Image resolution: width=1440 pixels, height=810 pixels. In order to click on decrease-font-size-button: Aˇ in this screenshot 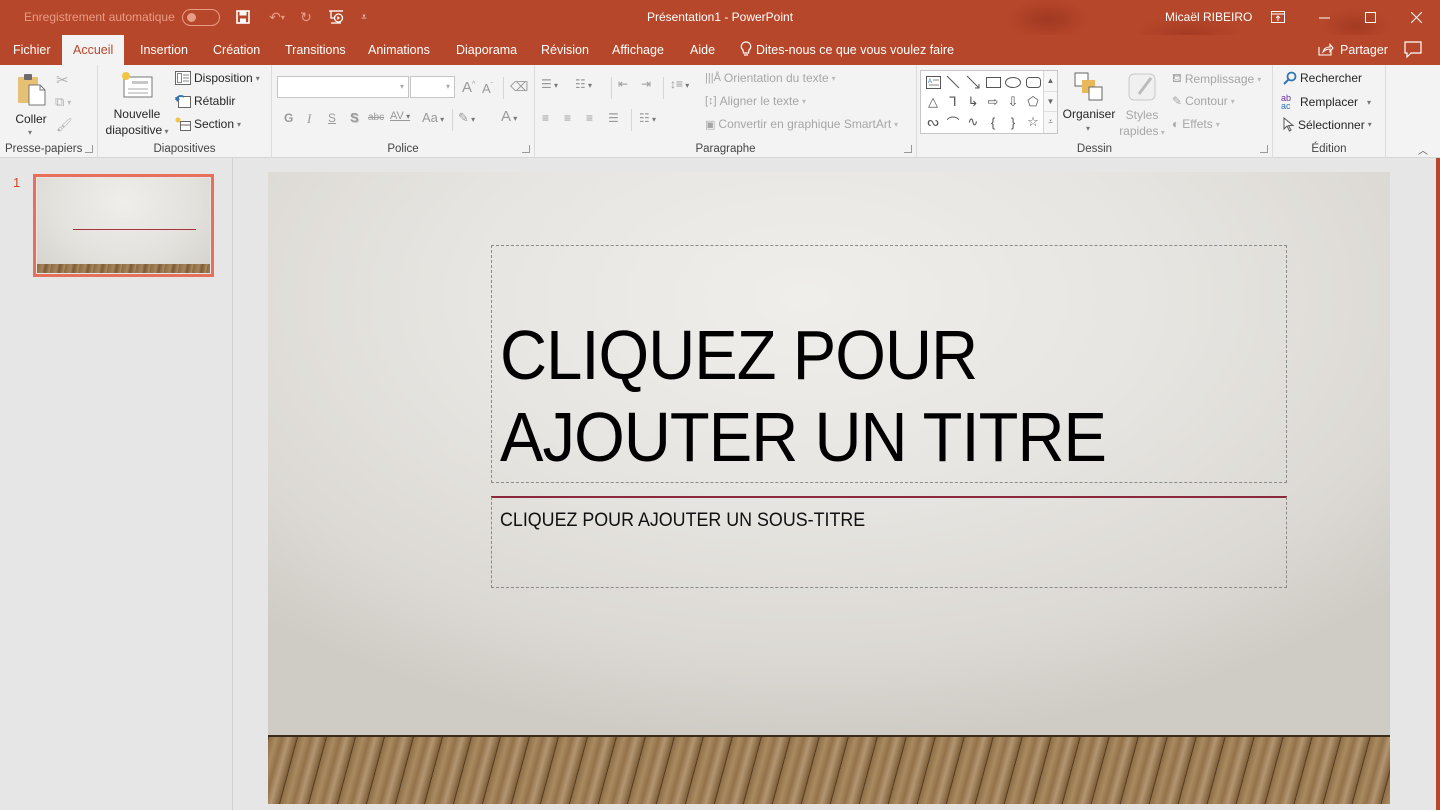, I will do `click(487, 88)`.